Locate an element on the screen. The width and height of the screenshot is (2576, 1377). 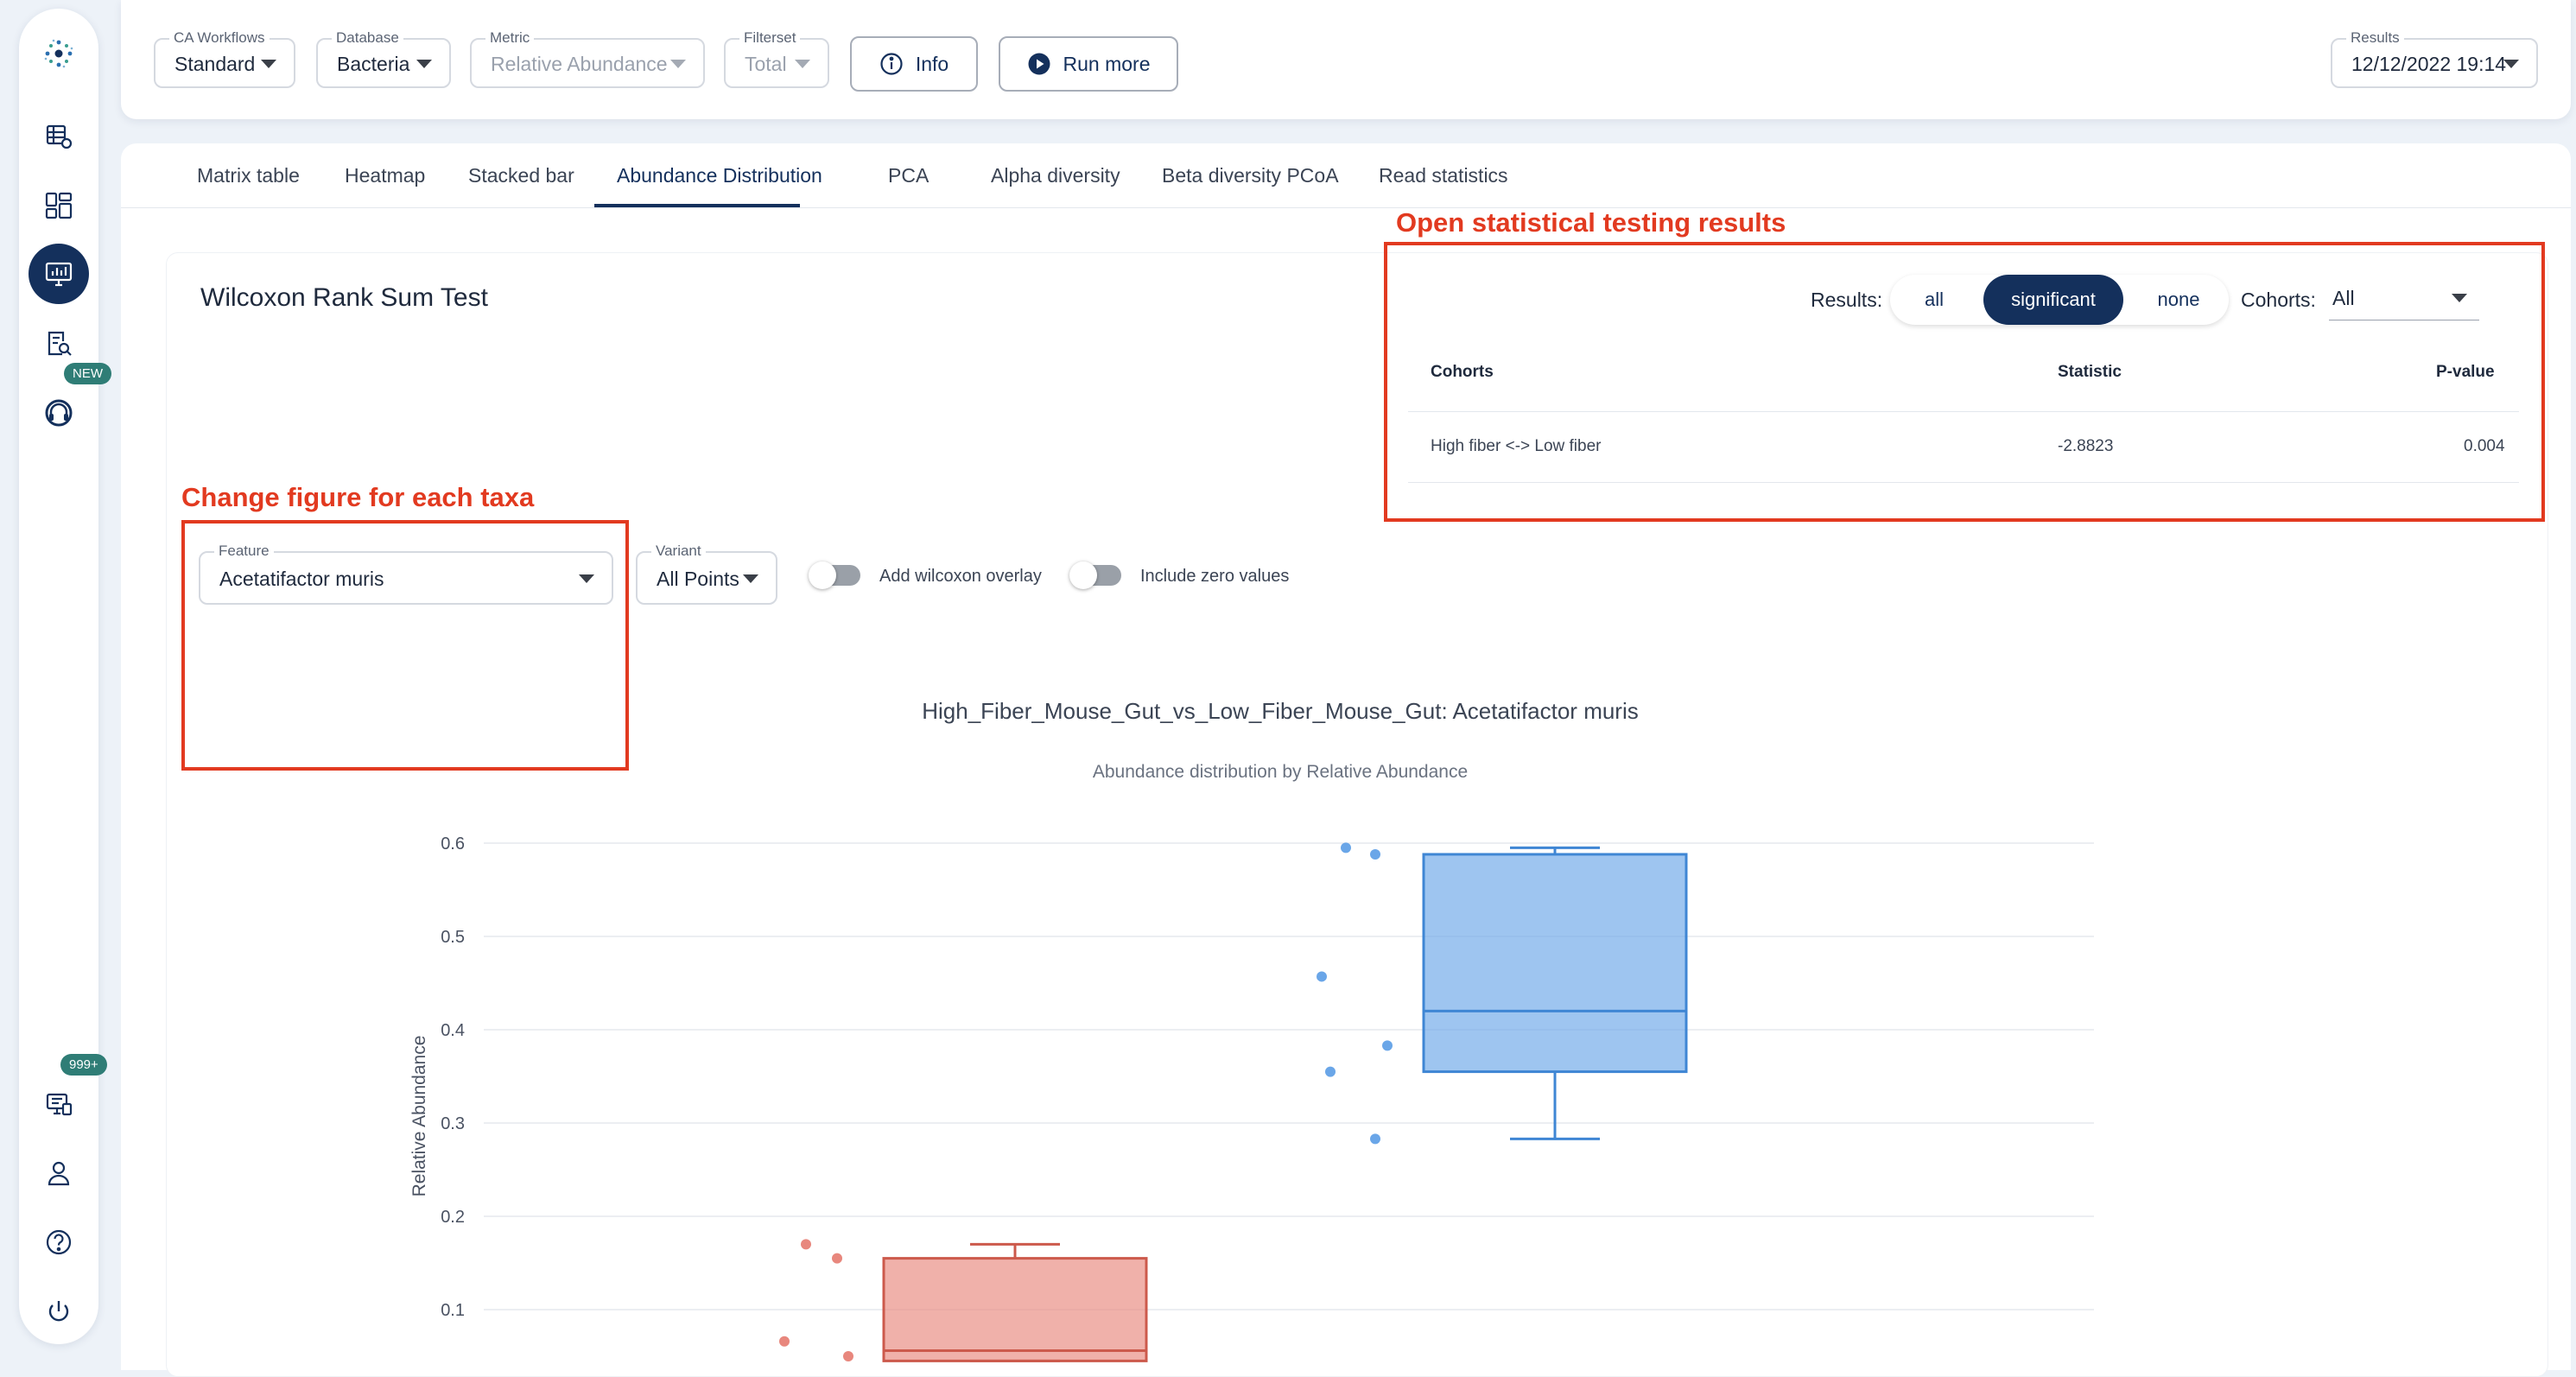
info-icon is located at coordinates (891, 64).